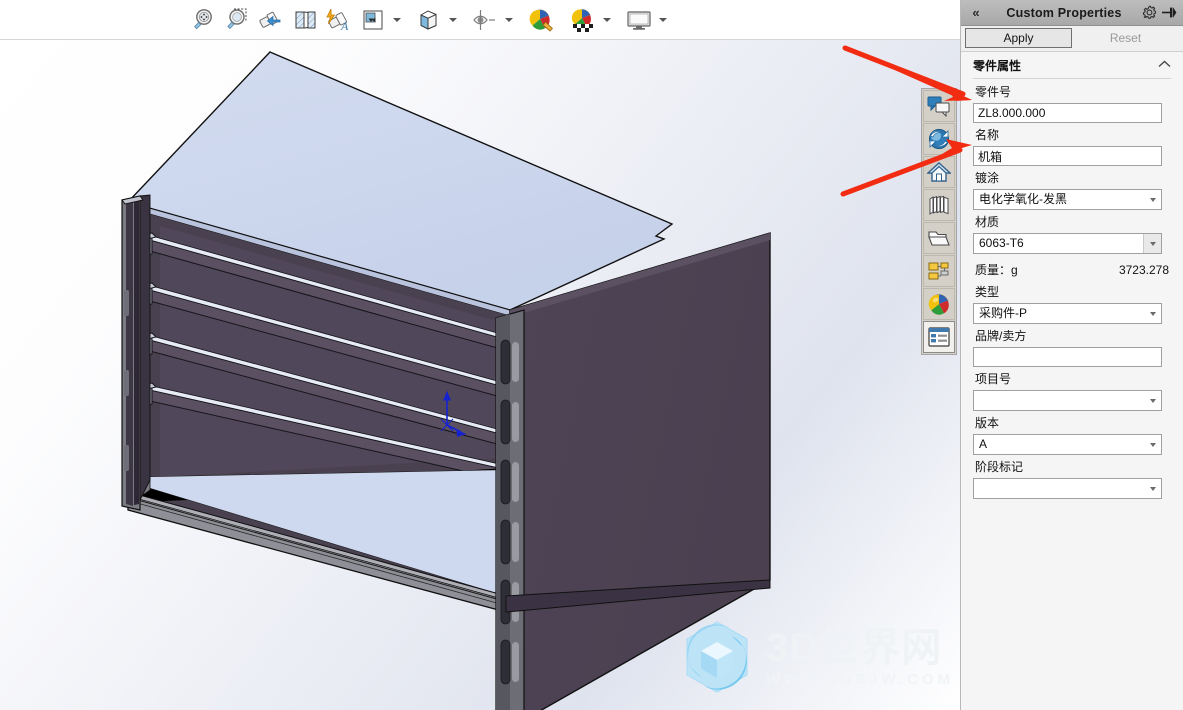 The width and height of the screenshot is (1183, 710). Describe the element at coordinates (1164, 65) in the screenshot. I see `chevron-up-icon` at that location.